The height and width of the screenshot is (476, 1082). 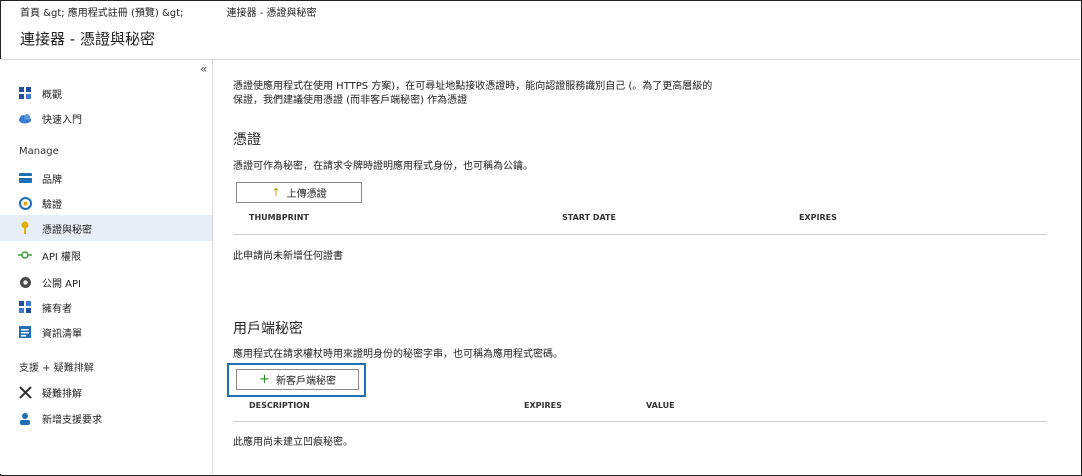 What do you see at coordinates (305, 381) in the screenshot?
I see `new-client-secret-label: 新客戶端秘密` at bounding box center [305, 381].